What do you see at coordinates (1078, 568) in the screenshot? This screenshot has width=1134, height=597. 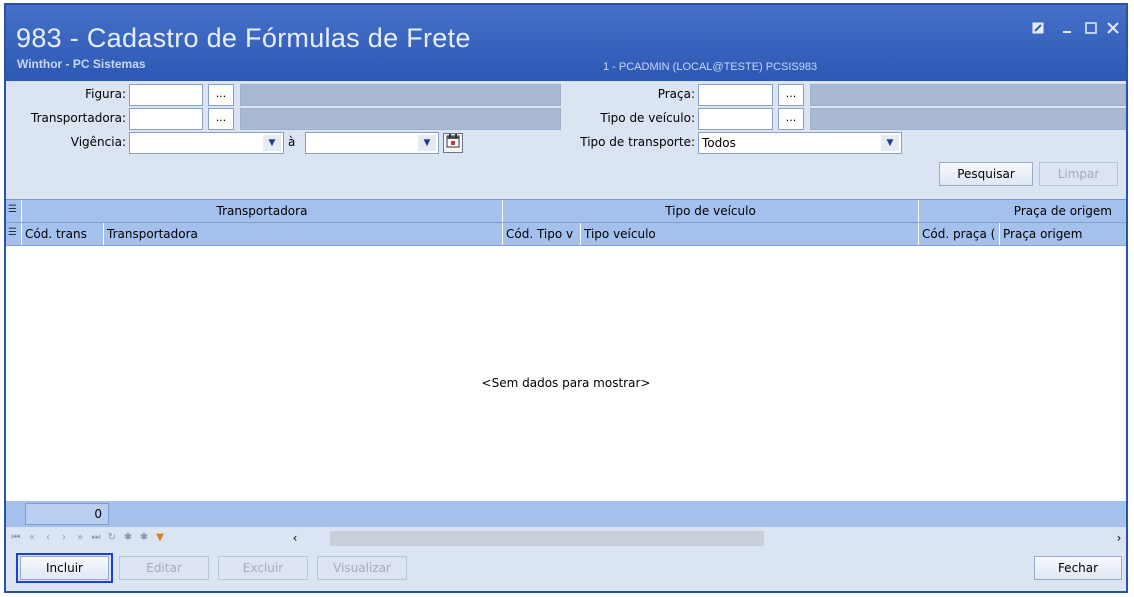 I see `fechar-button: Fechar` at bounding box center [1078, 568].